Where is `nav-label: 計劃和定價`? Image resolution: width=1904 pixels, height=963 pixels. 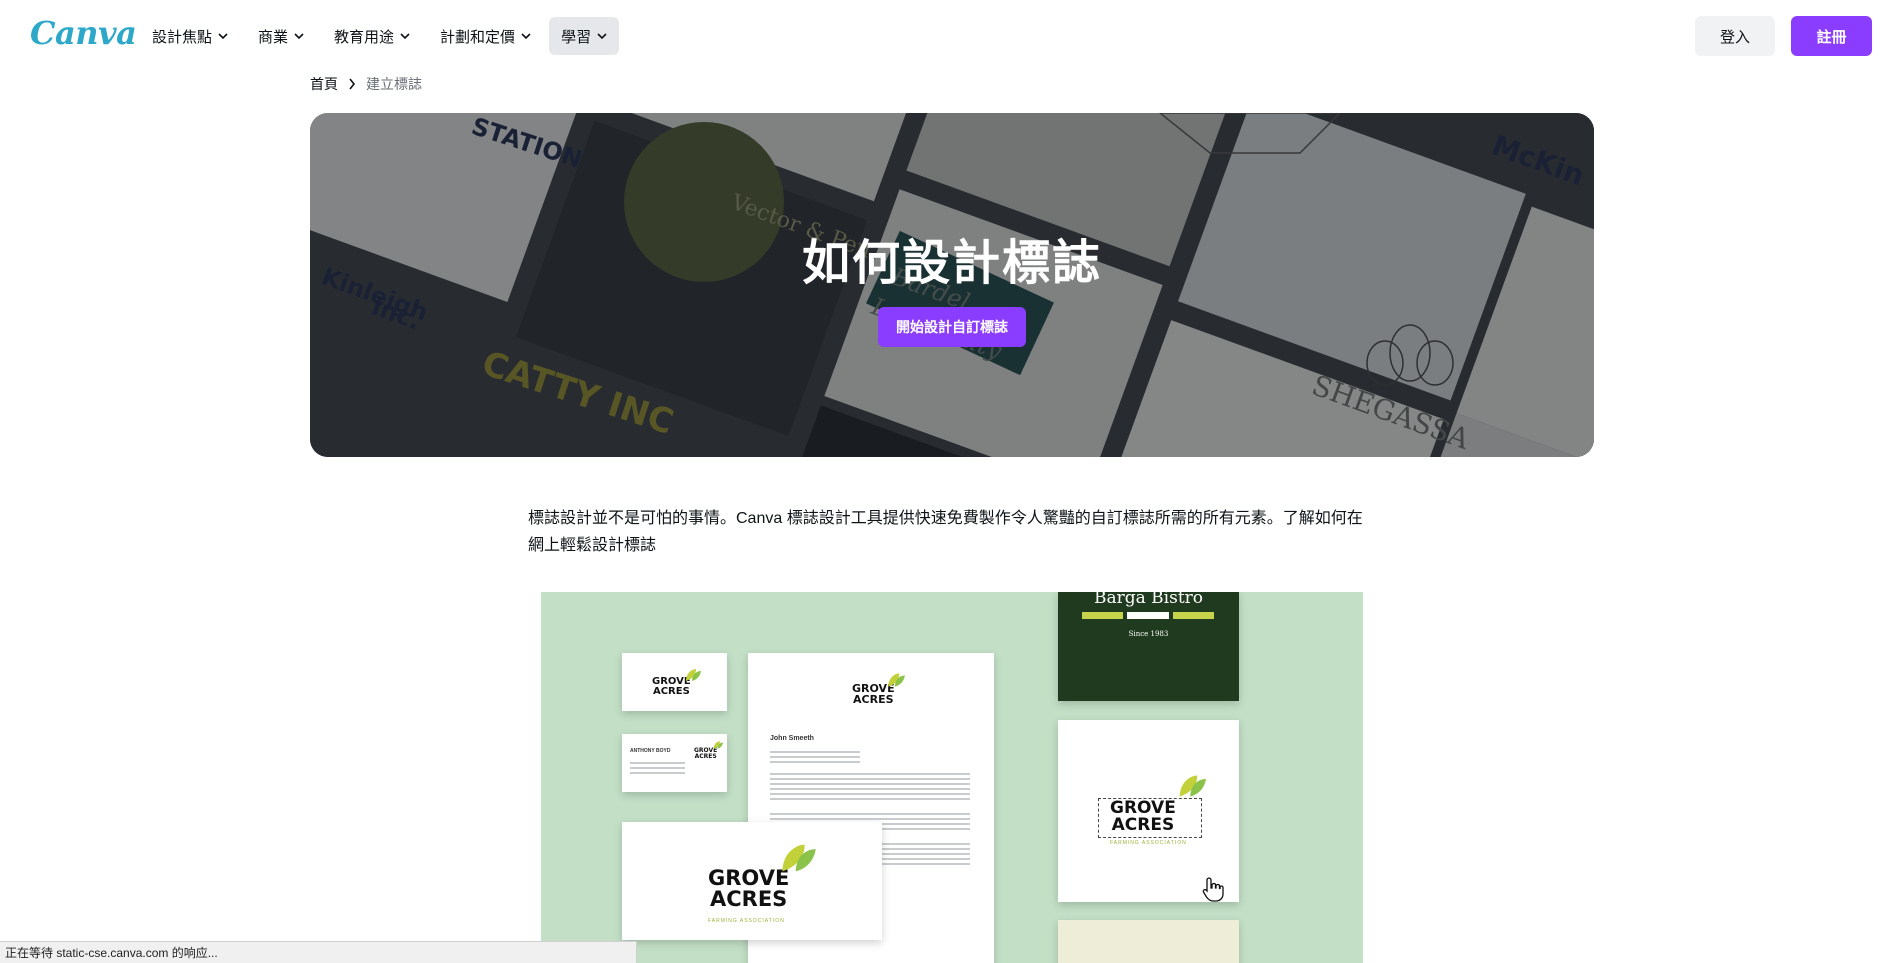
nav-label: 計劃和定價 is located at coordinates (478, 37).